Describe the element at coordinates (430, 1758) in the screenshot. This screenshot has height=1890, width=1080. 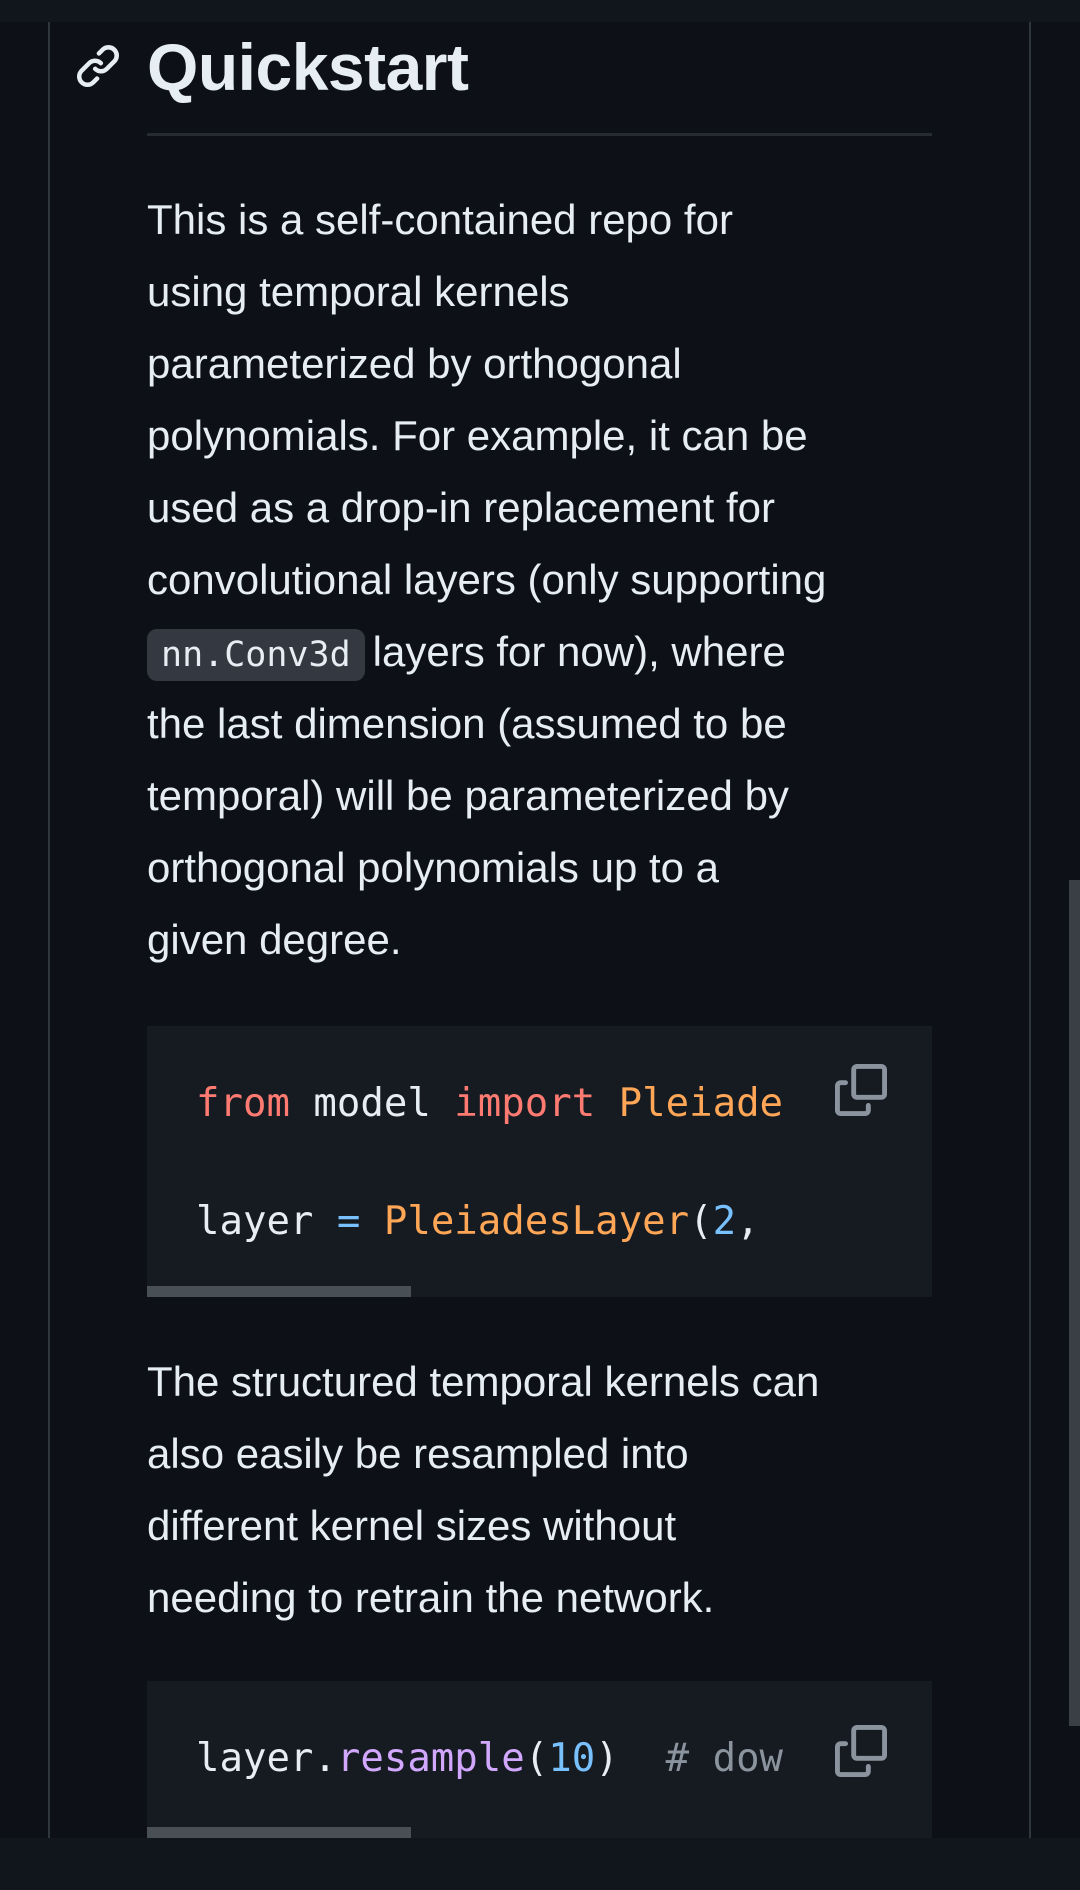
I see `code-function: resample` at that location.